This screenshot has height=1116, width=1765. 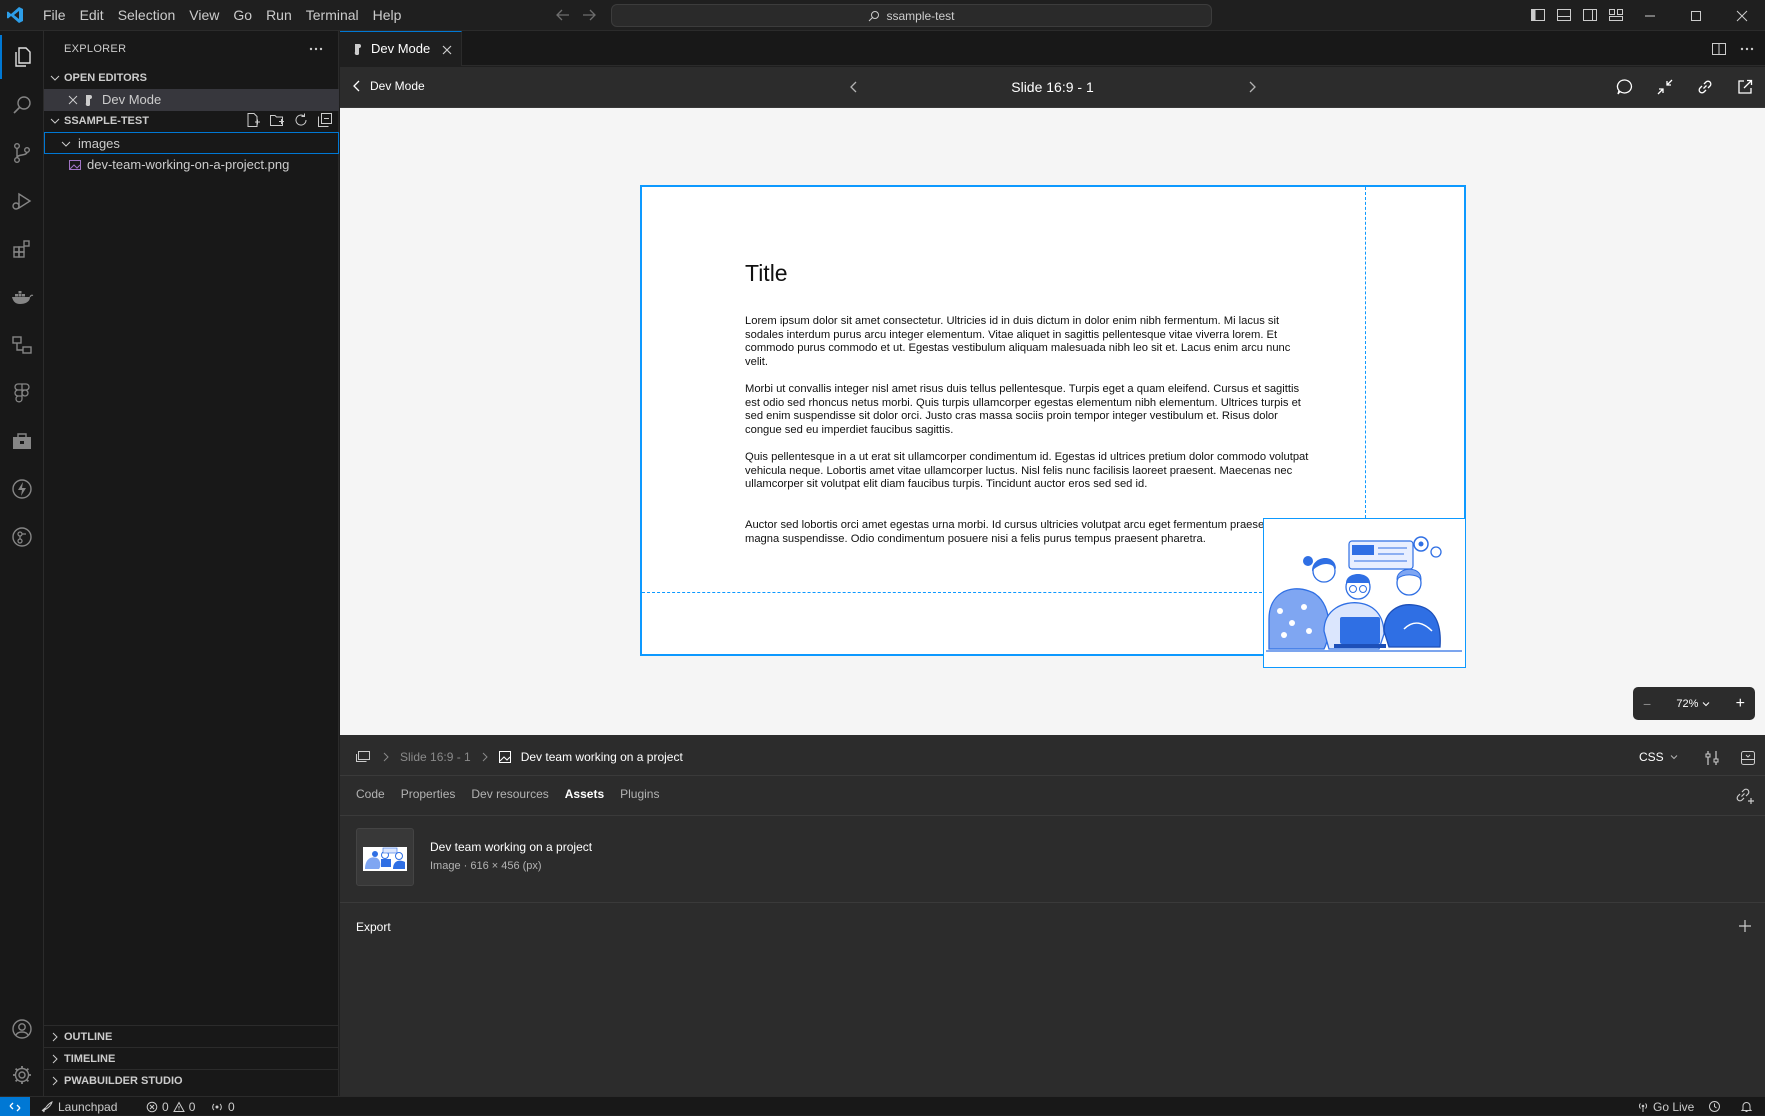 What do you see at coordinates (22, 201) in the screenshot?
I see `activity-run-debug` at bounding box center [22, 201].